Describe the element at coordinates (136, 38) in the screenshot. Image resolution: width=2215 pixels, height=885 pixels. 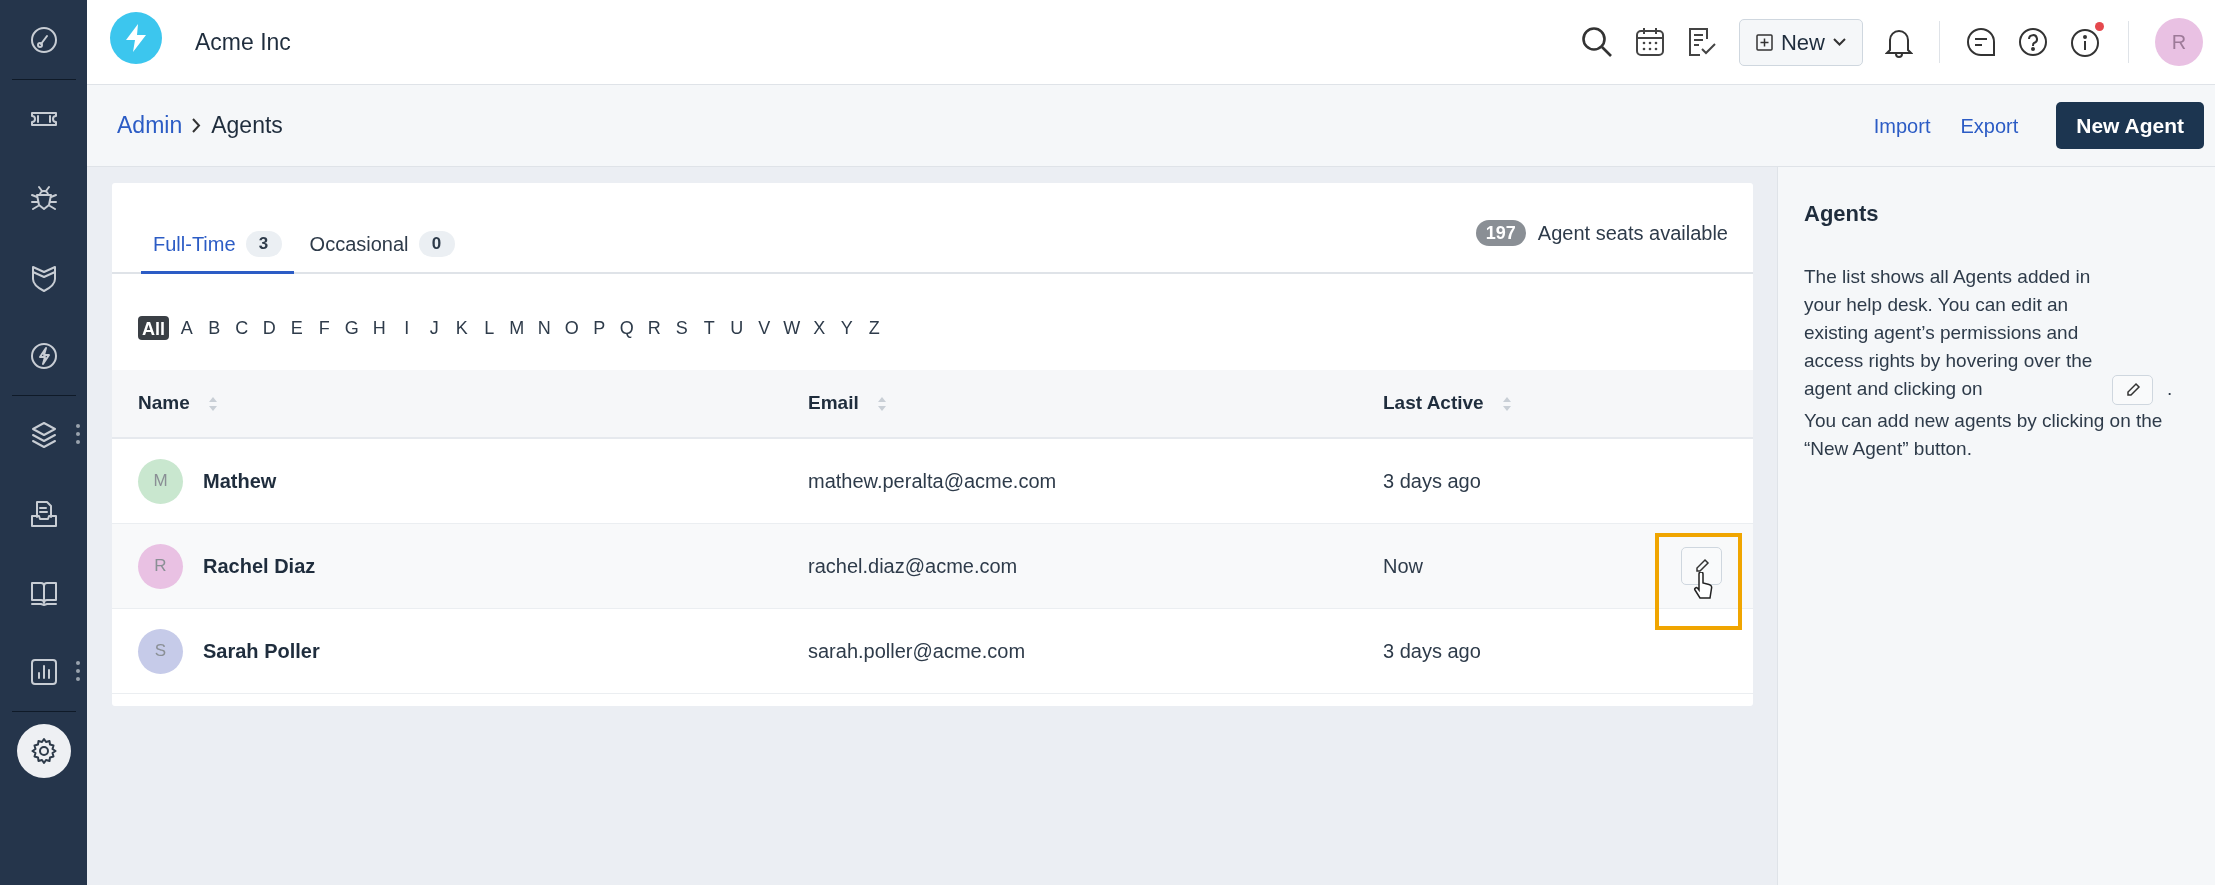
I see `logo-icon` at that location.